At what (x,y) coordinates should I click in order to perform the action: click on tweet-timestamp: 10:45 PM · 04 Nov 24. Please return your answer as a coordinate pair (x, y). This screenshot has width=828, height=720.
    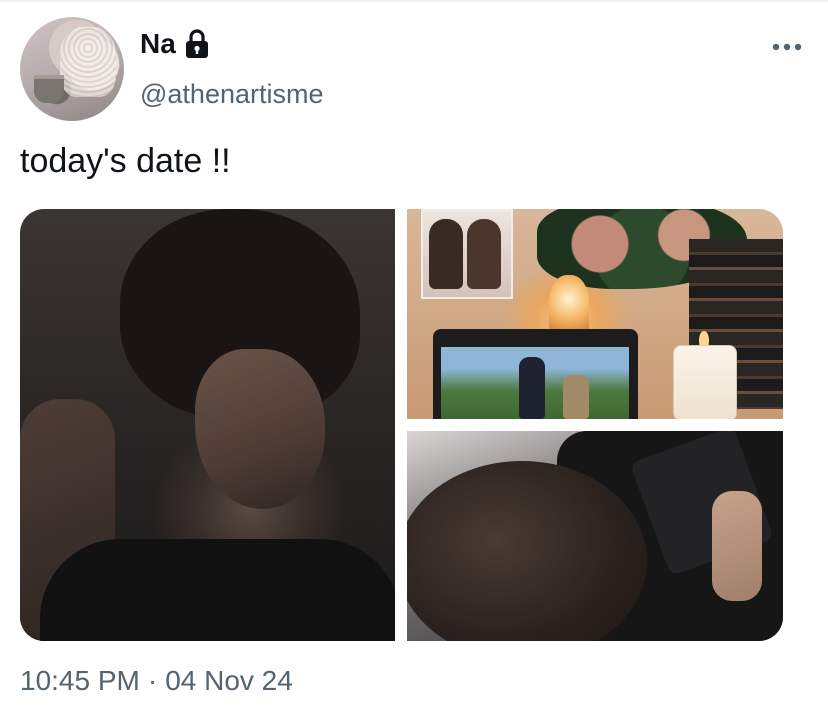
    Looking at the image, I should click on (156, 681).